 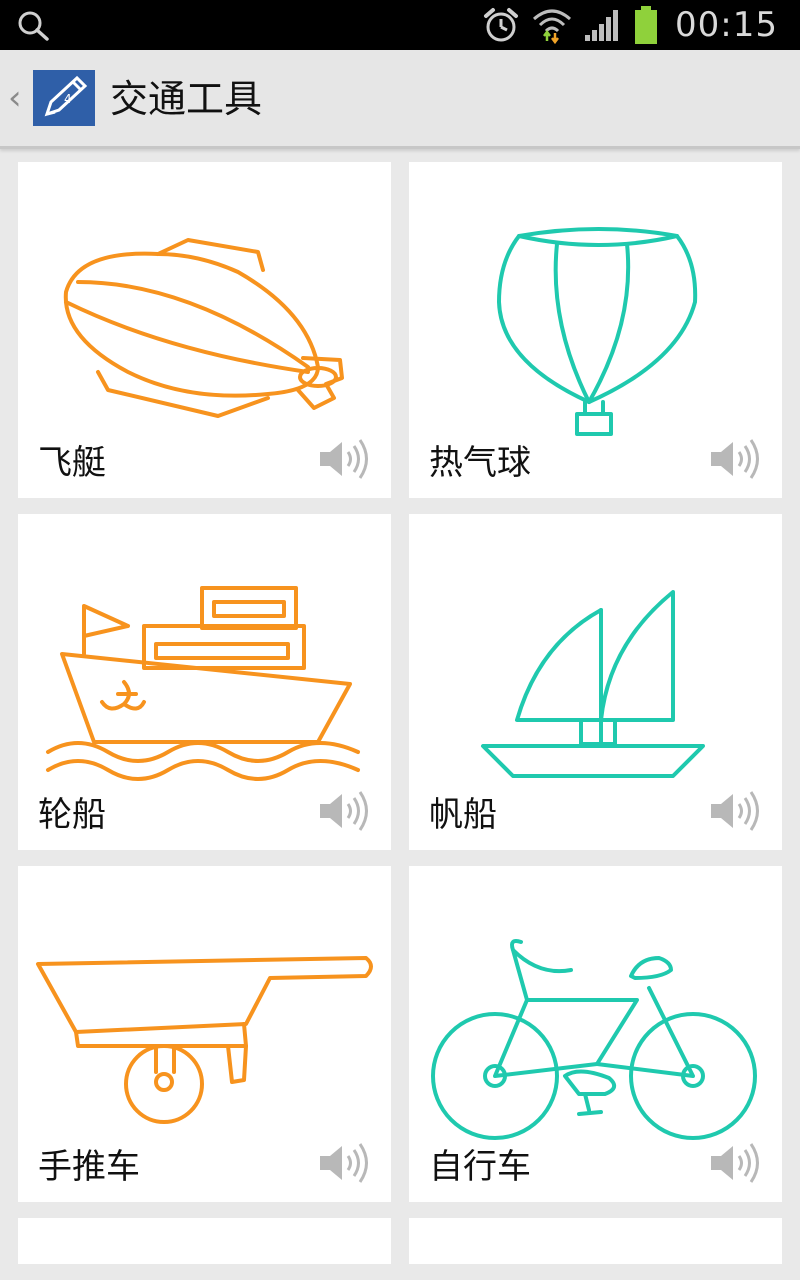 I want to click on airship-drawing, so click(x=203, y=328).